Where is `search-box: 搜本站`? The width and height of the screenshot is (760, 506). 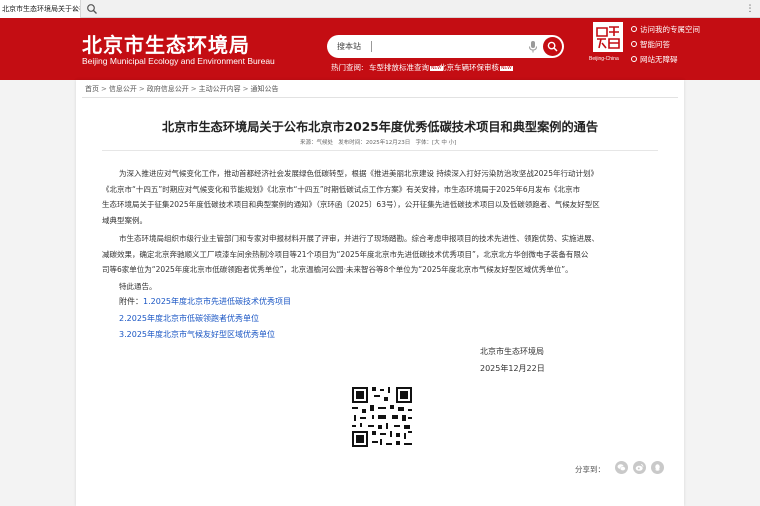
search-box: 搜本站 is located at coordinates (445, 46).